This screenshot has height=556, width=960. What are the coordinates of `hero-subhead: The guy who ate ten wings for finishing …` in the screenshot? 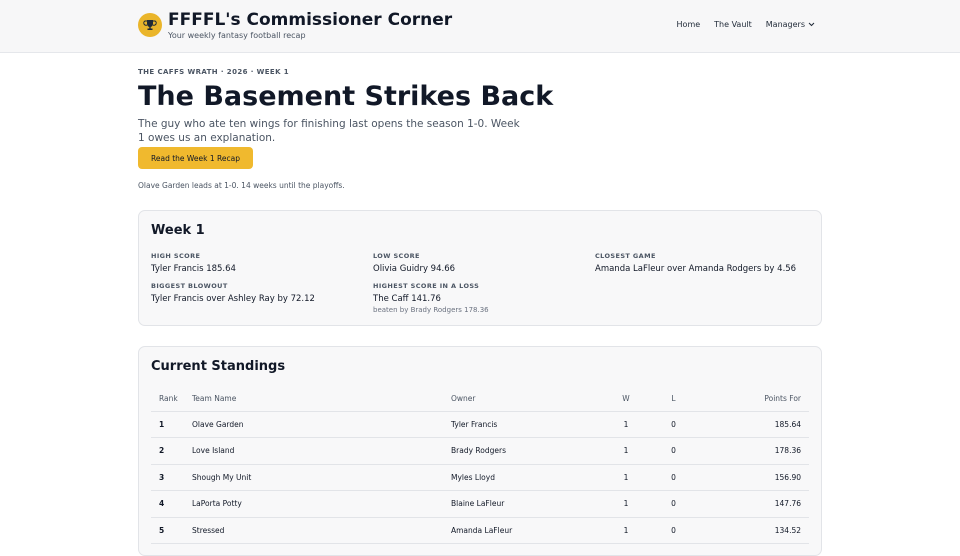 It's located at (329, 131).